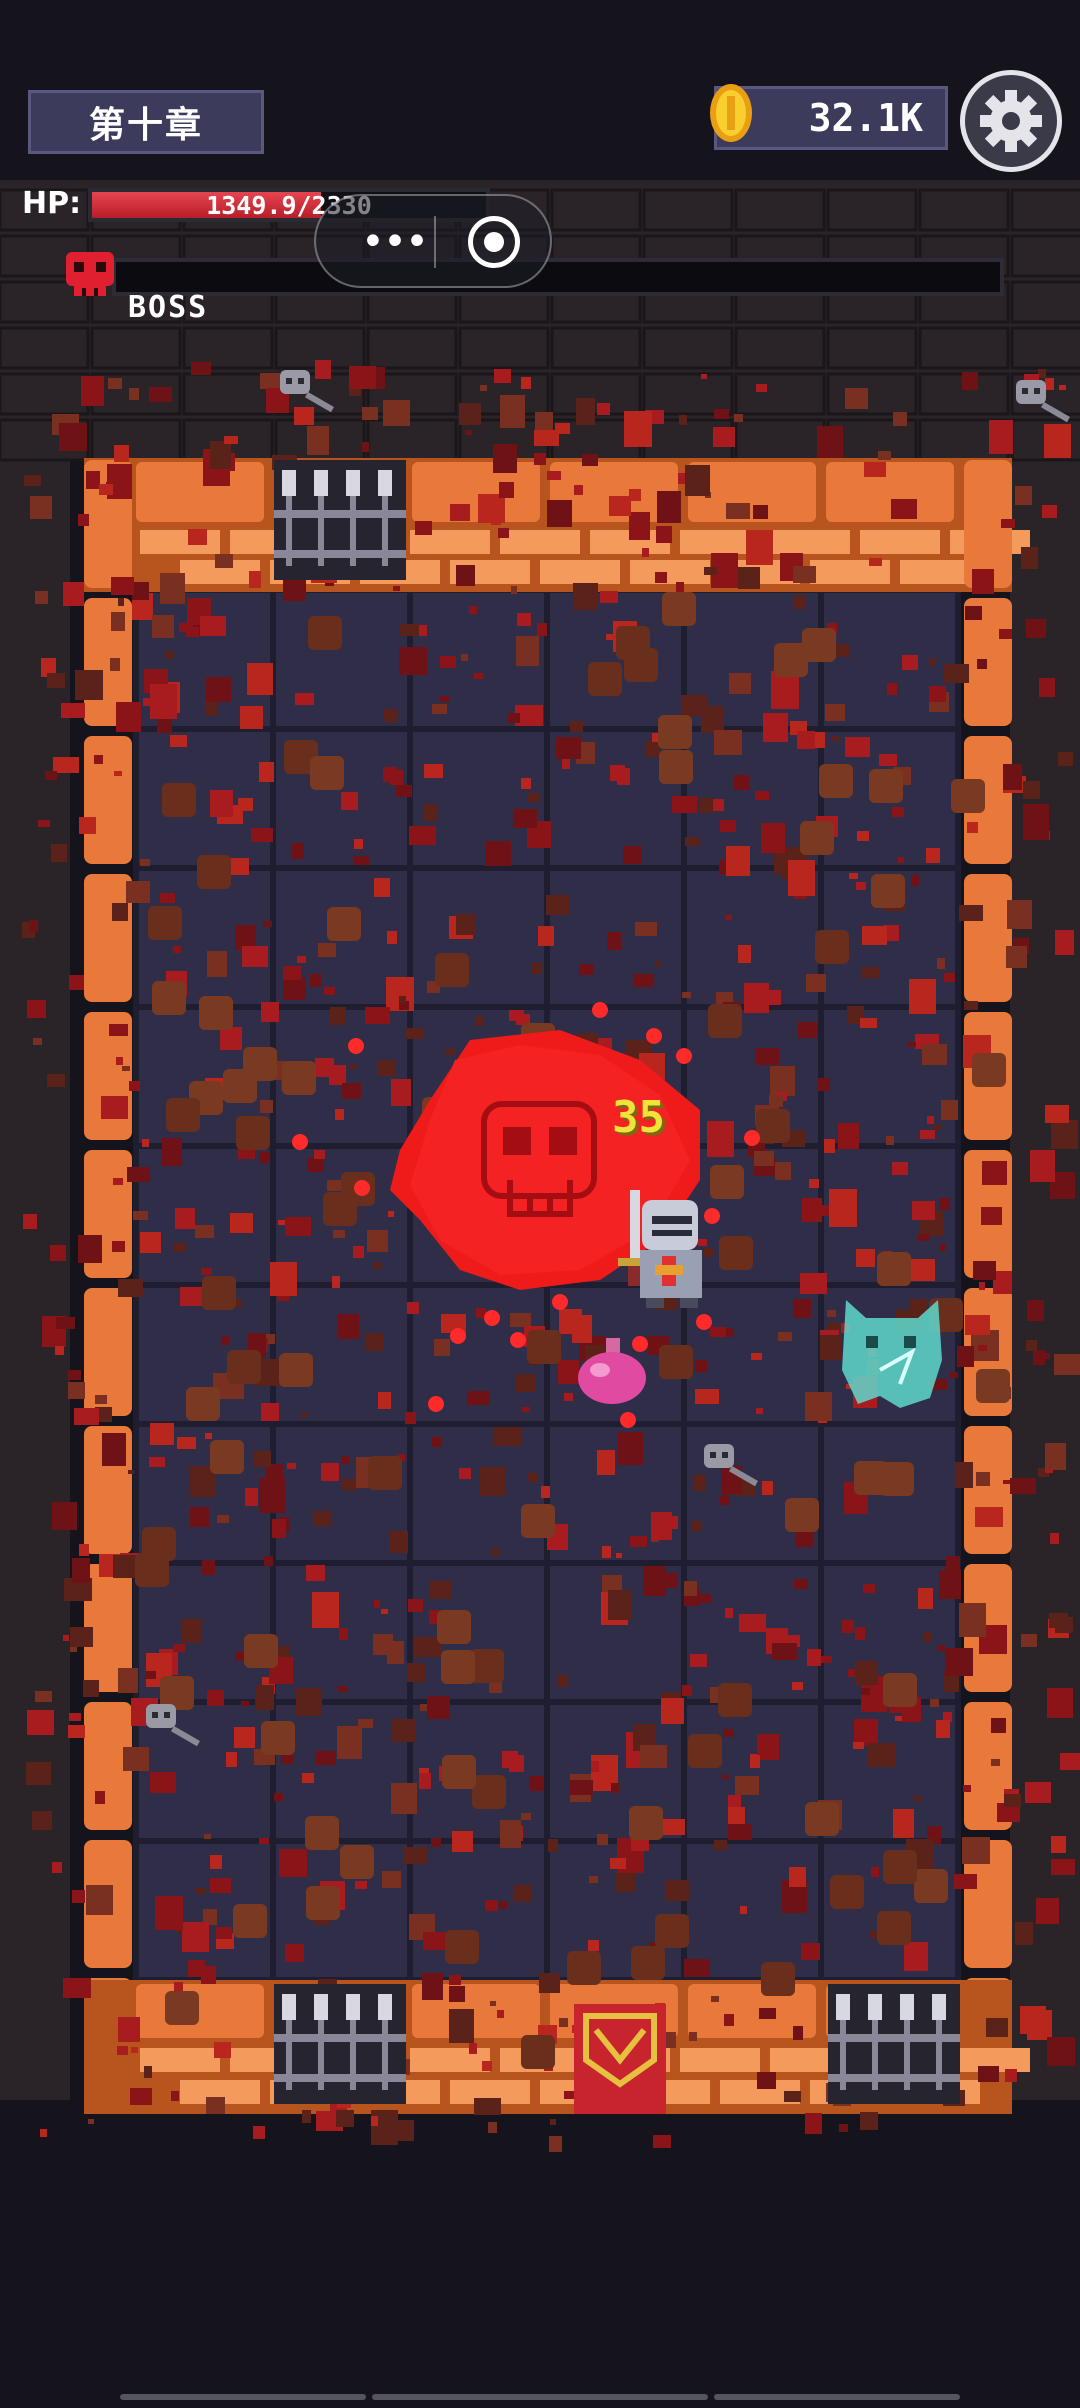  I want to click on gear-icon, so click(1011, 121).